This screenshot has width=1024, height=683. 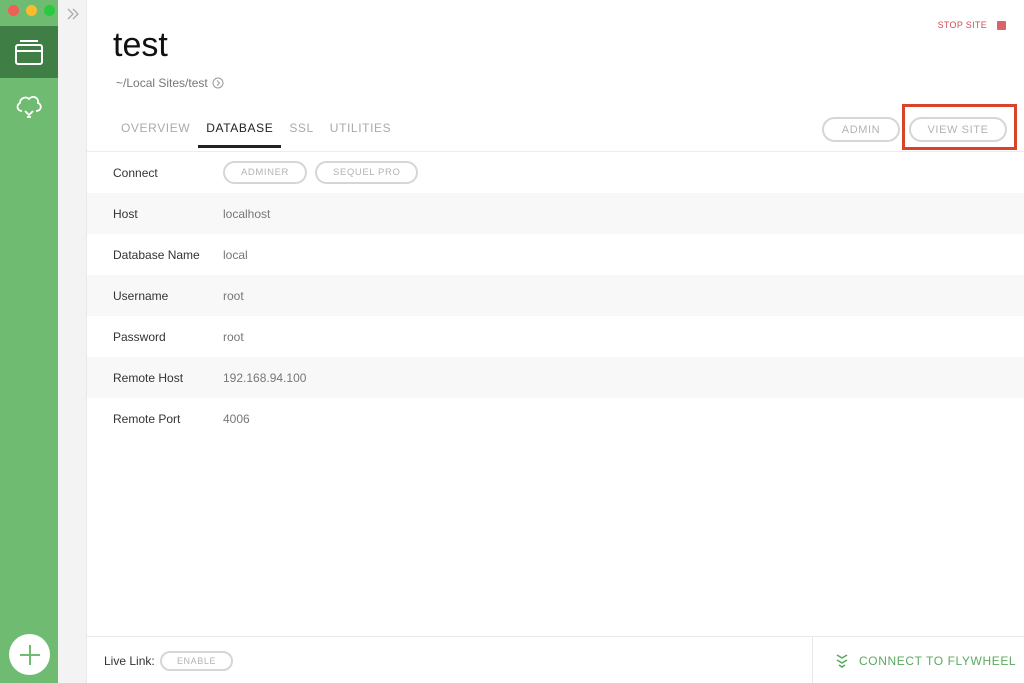 What do you see at coordinates (156, 254) in the screenshot?
I see `row-label: Database Name` at bounding box center [156, 254].